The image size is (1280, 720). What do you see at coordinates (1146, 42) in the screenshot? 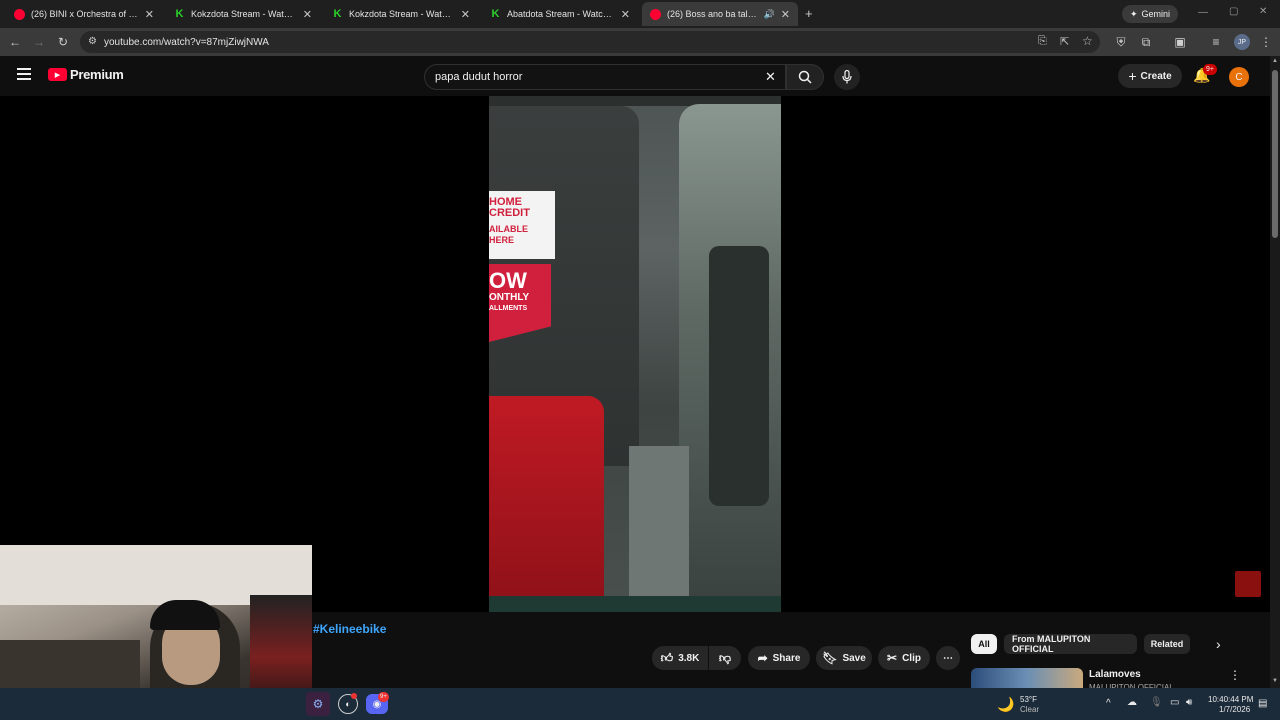
I see `extensions-icon: ⧉` at bounding box center [1146, 42].